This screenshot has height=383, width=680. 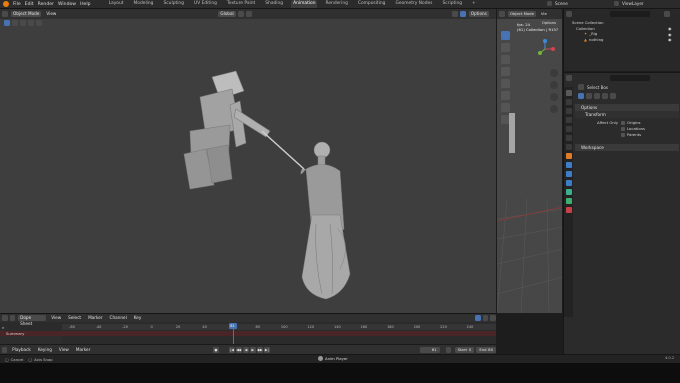 What do you see at coordinates (613, 96) in the screenshot?
I see `mode-intersect-icon` at bounding box center [613, 96].